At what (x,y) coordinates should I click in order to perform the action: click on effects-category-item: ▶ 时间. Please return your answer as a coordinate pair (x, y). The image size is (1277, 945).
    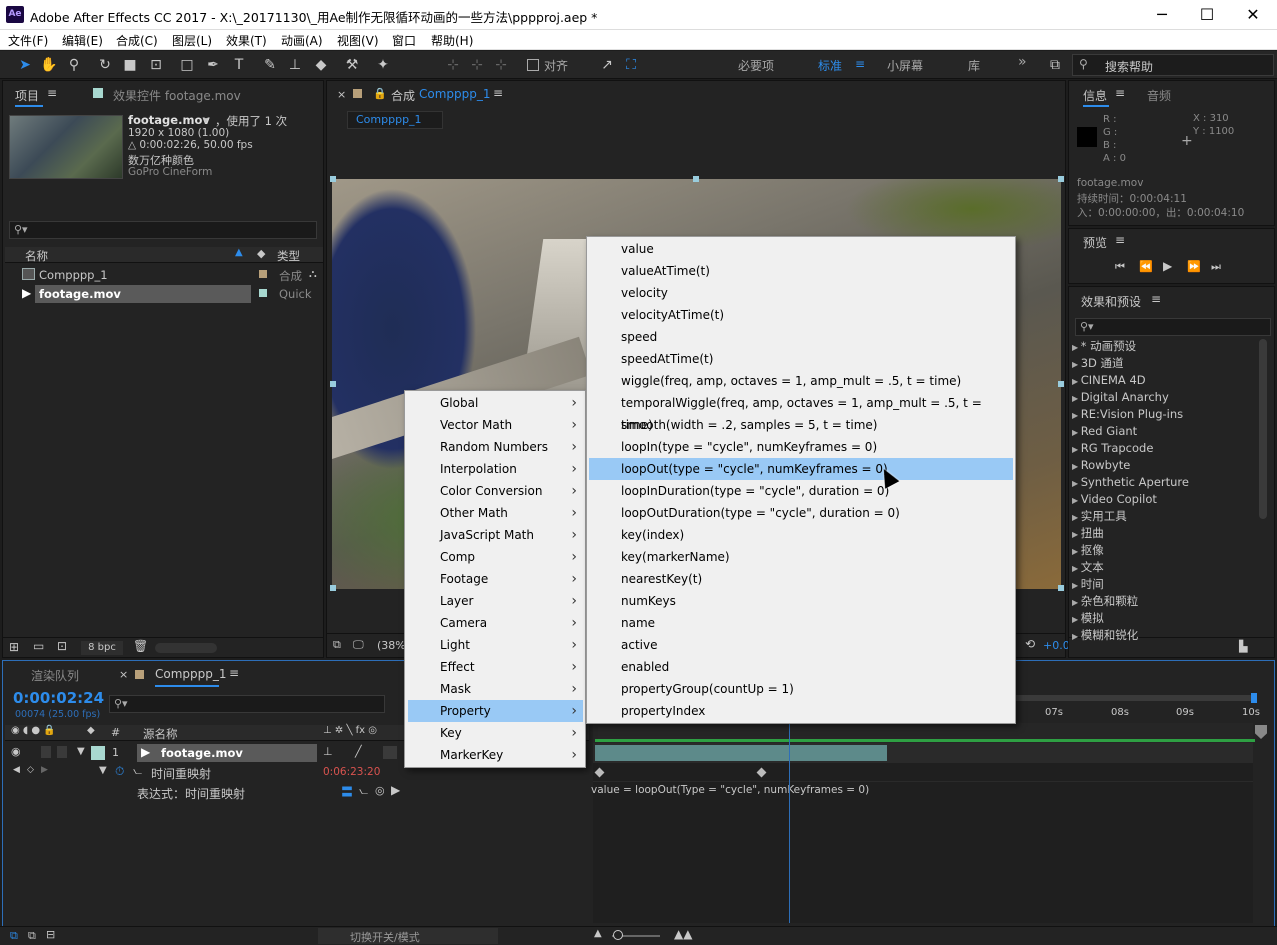
    Looking at the image, I should click on (1167, 584).